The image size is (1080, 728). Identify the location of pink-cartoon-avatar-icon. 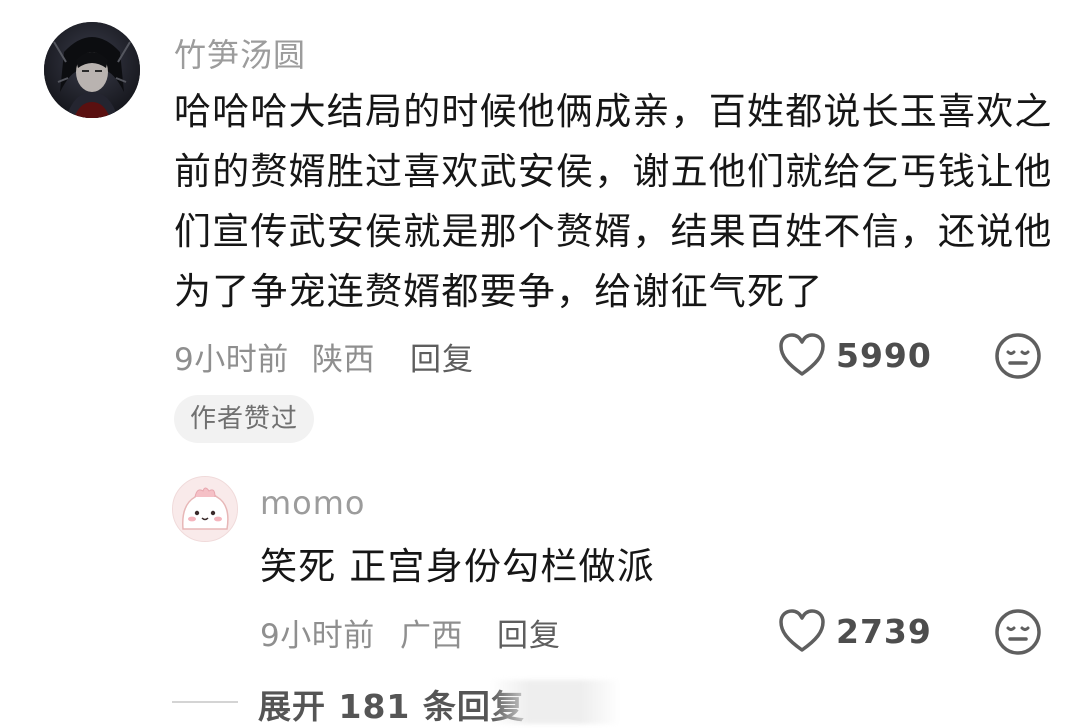
(205, 509).